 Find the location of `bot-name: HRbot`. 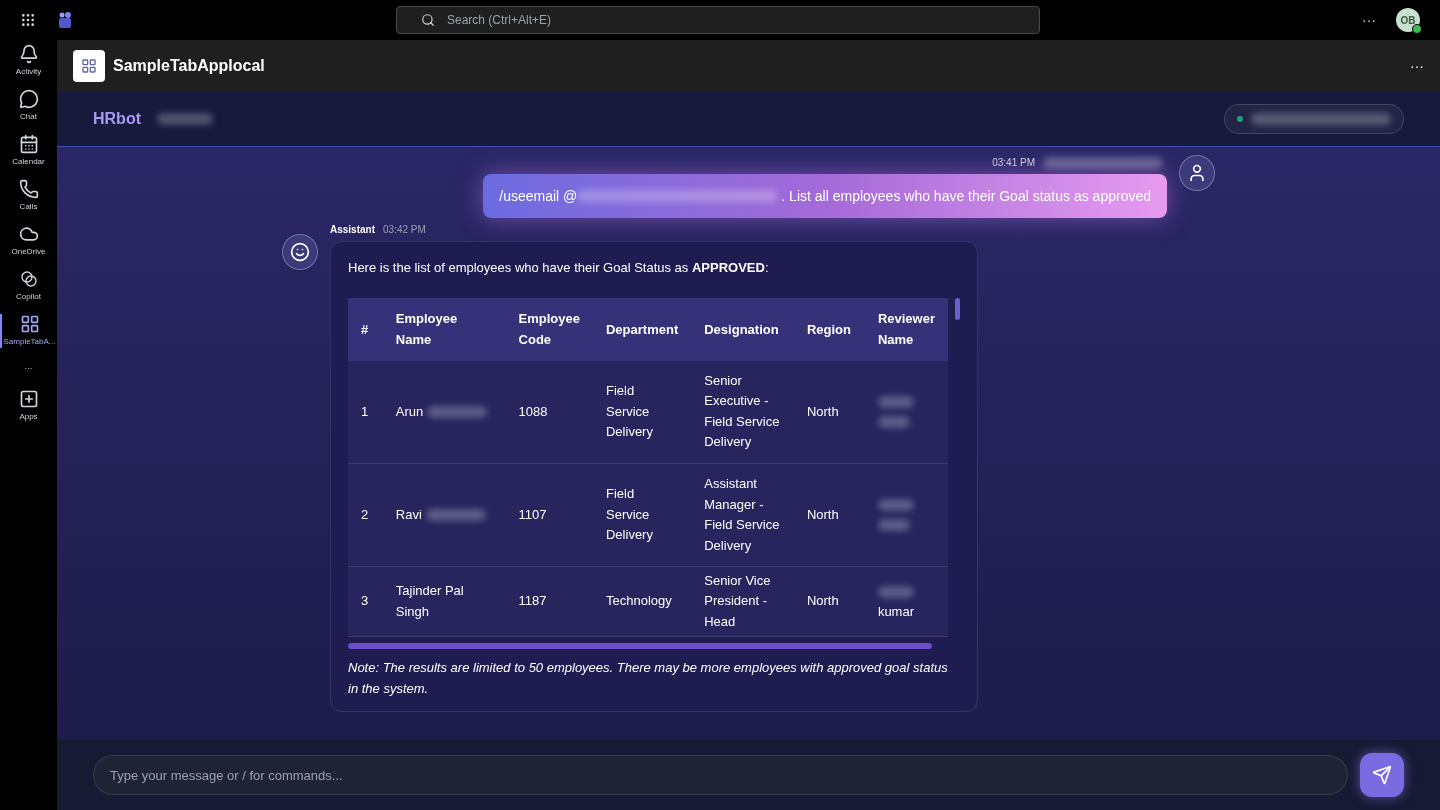

bot-name: HRbot is located at coordinates (117, 119).